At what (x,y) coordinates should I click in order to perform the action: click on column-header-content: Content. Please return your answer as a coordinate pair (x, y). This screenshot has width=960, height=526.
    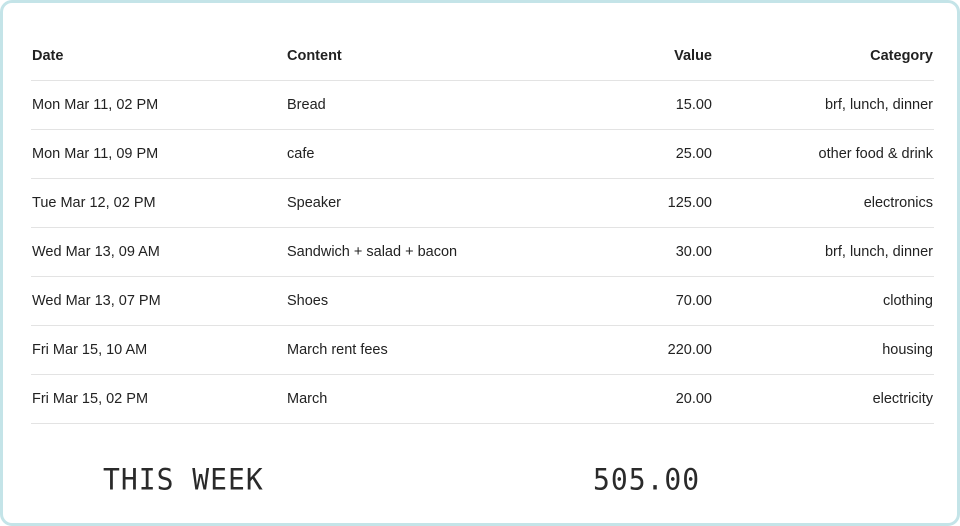
    Looking at the image, I should click on (437, 56).